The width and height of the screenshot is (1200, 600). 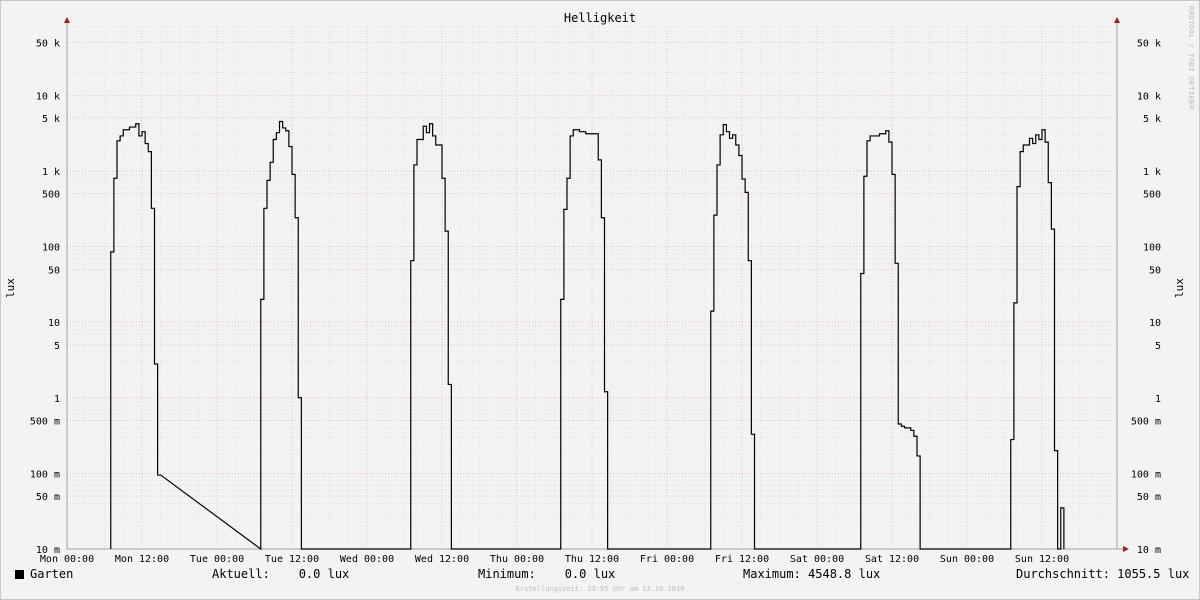 I want to click on y-tick-label-left: 1, so click(x=57, y=399).